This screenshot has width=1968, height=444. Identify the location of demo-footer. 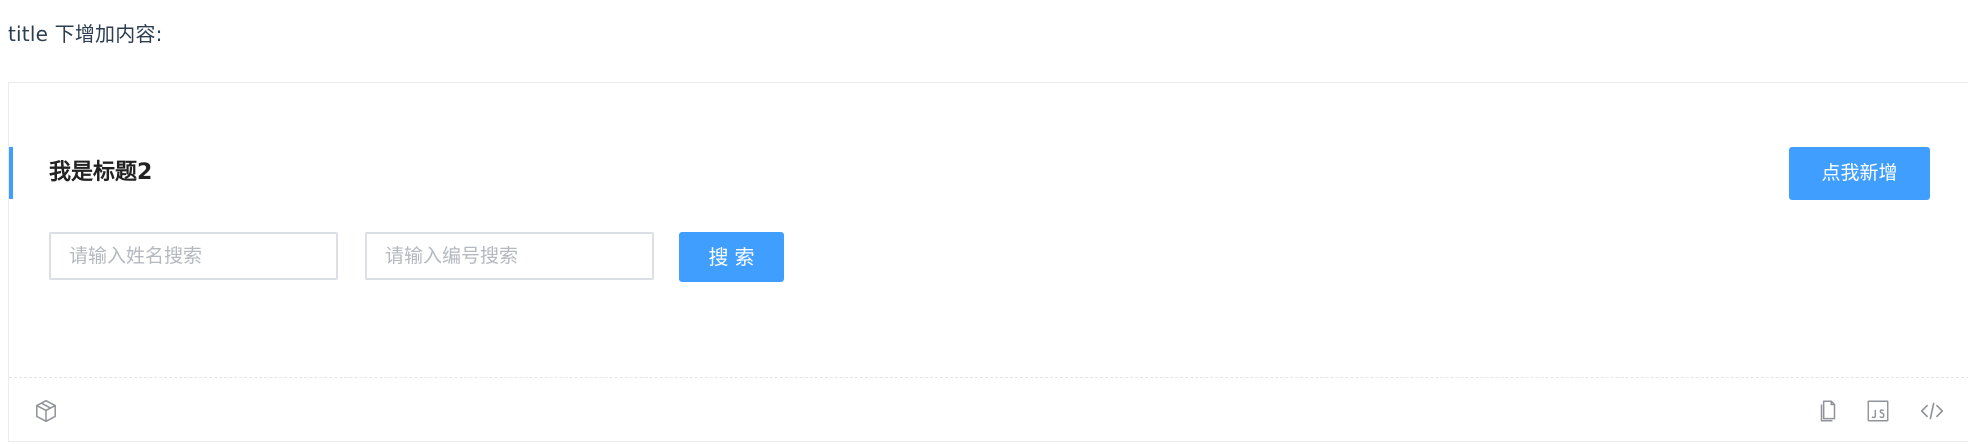
(988, 409).